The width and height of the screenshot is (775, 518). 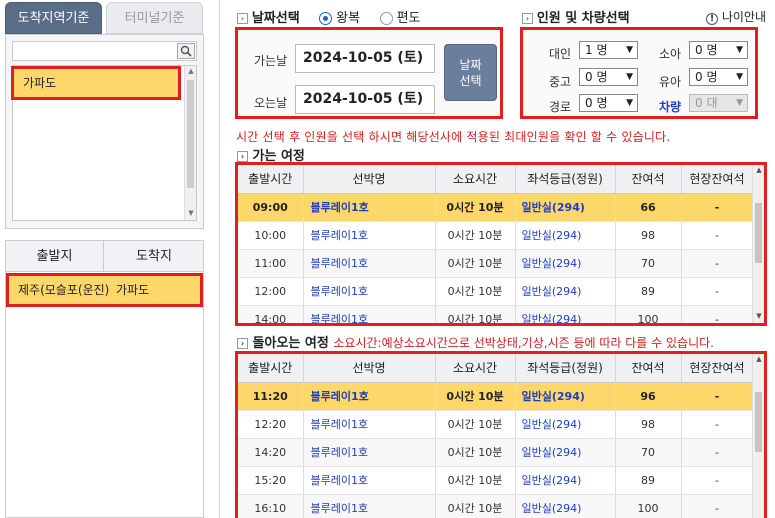 I want to click on oneway-radio, so click(x=386, y=18).